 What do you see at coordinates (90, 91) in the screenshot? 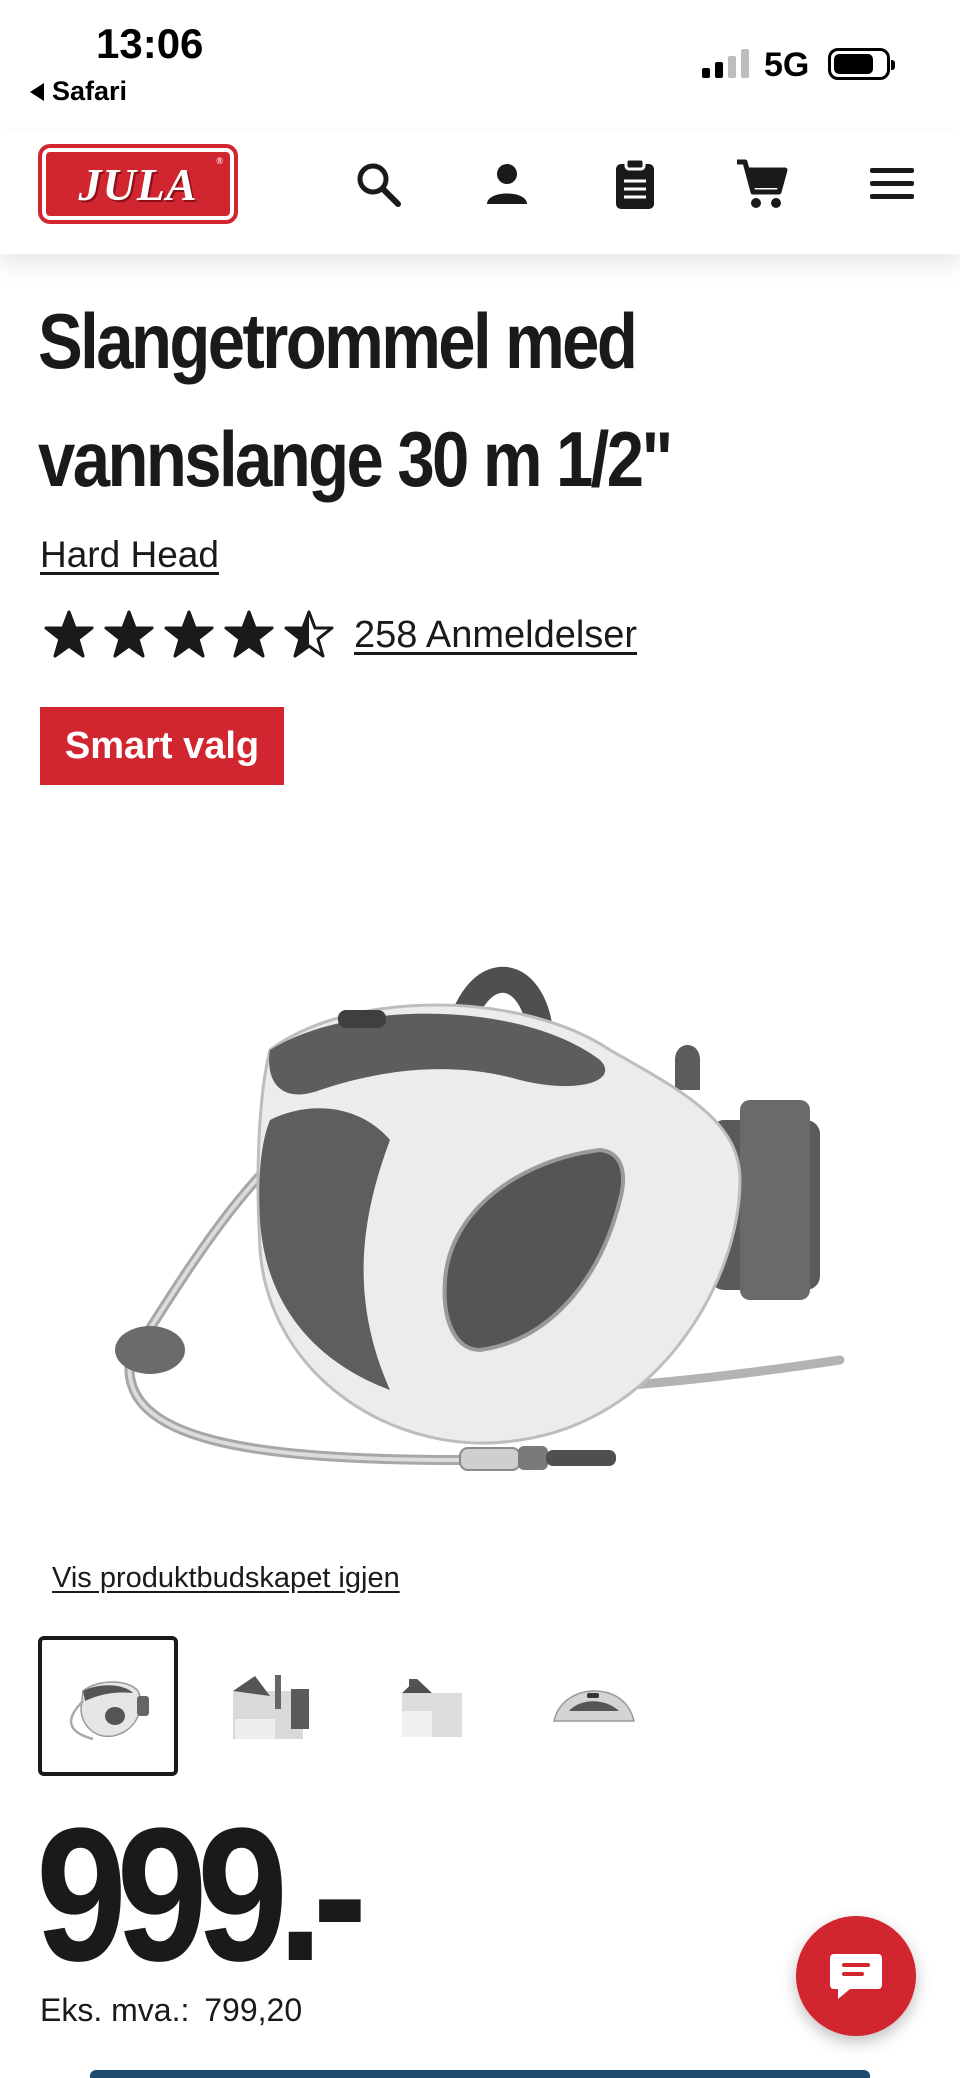
I see `back-app-label: Safari` at bounding box center [90, 91].